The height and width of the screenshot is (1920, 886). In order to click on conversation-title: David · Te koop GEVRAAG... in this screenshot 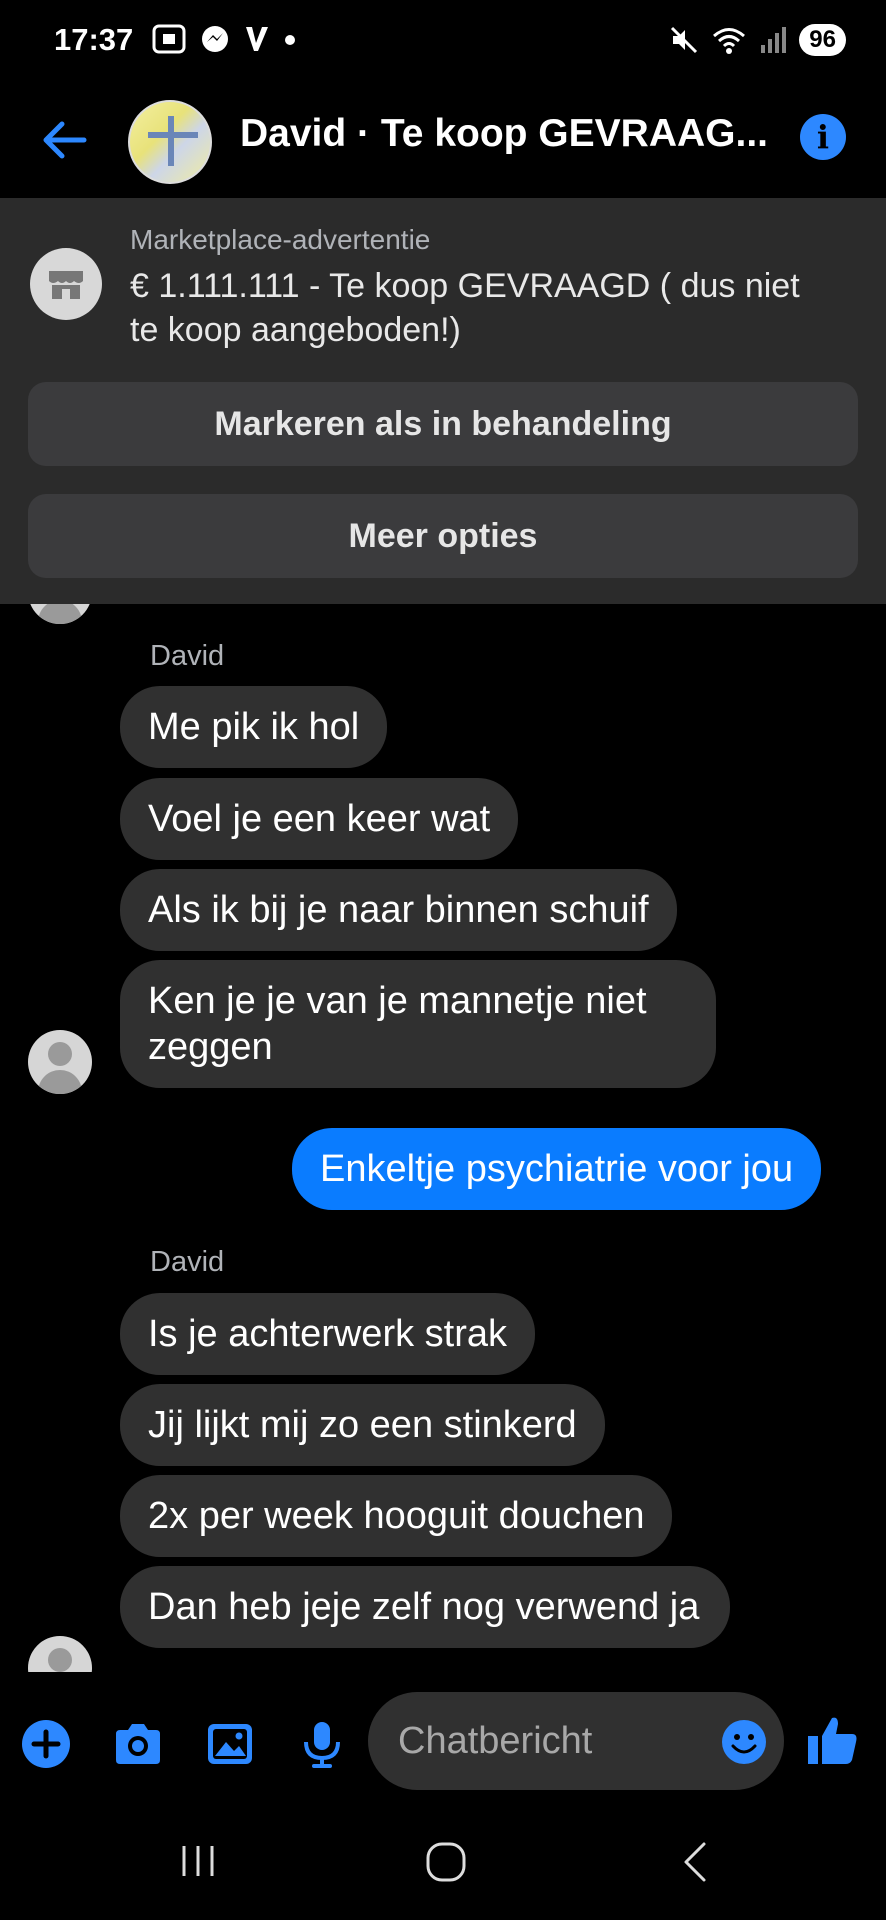, I will do `click(510, 134)`.